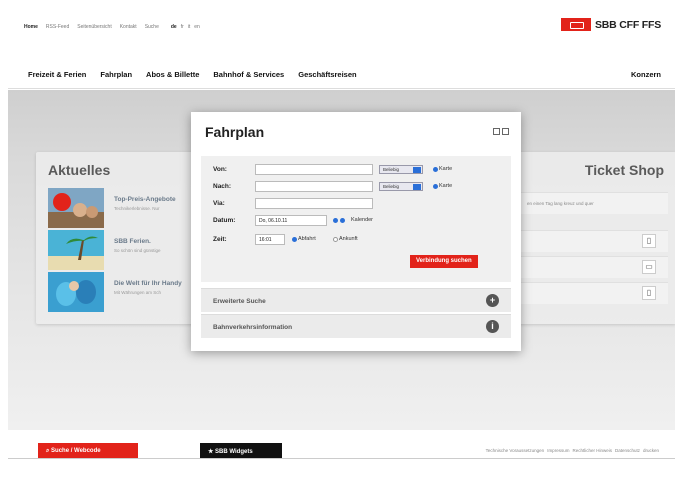 This screenshot has height=484, width=683. I want to click on footer-link: Datenschutz, so click(627, 450).